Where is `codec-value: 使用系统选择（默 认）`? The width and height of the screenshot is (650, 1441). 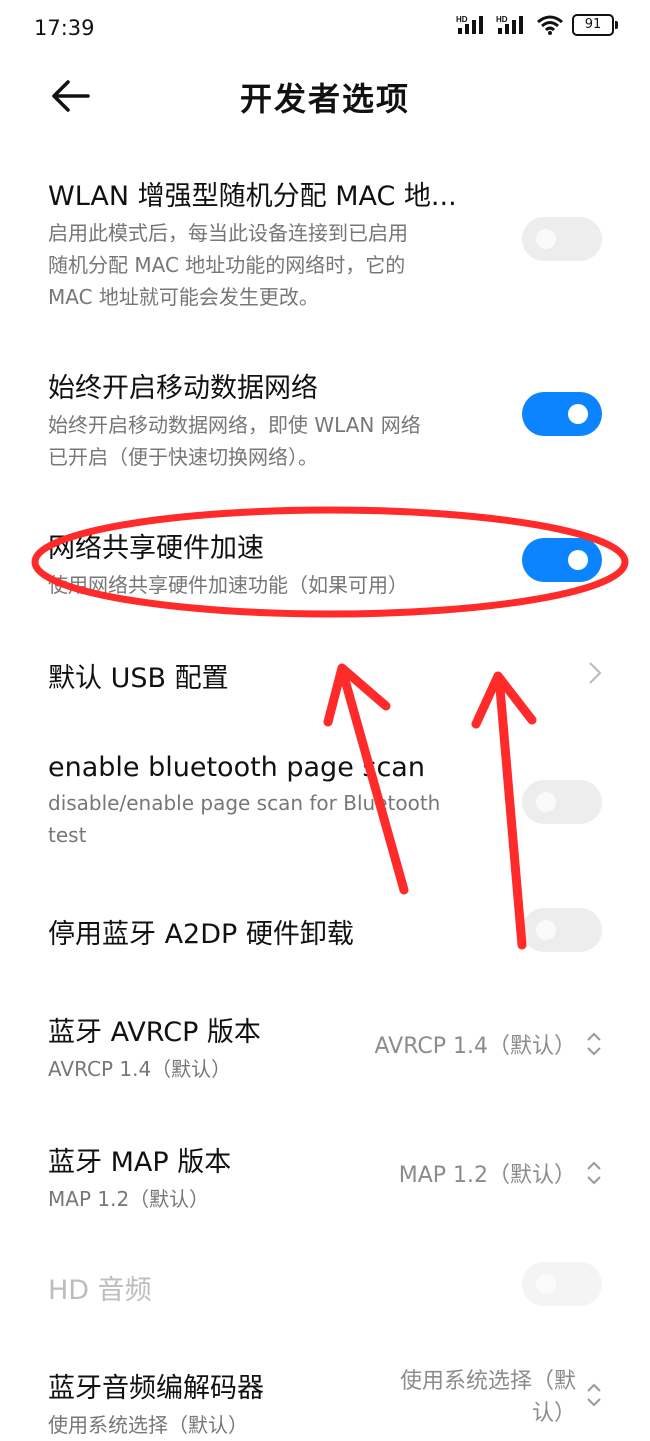
codec-value: 使用系统选择（默 认） is located at coordinates (501, 1398).